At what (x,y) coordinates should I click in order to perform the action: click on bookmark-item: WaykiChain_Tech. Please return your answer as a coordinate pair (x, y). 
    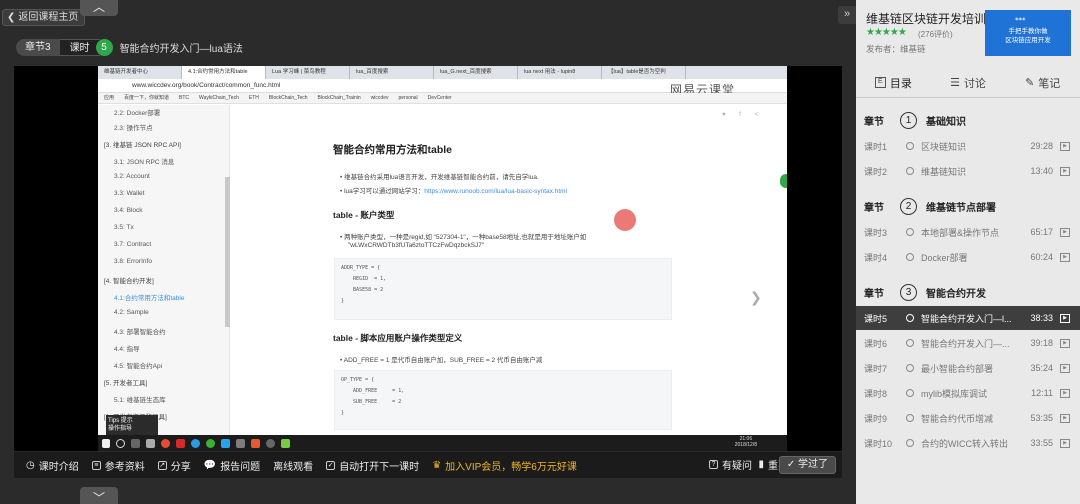
    Looking at the image, I should click on (219, 98).